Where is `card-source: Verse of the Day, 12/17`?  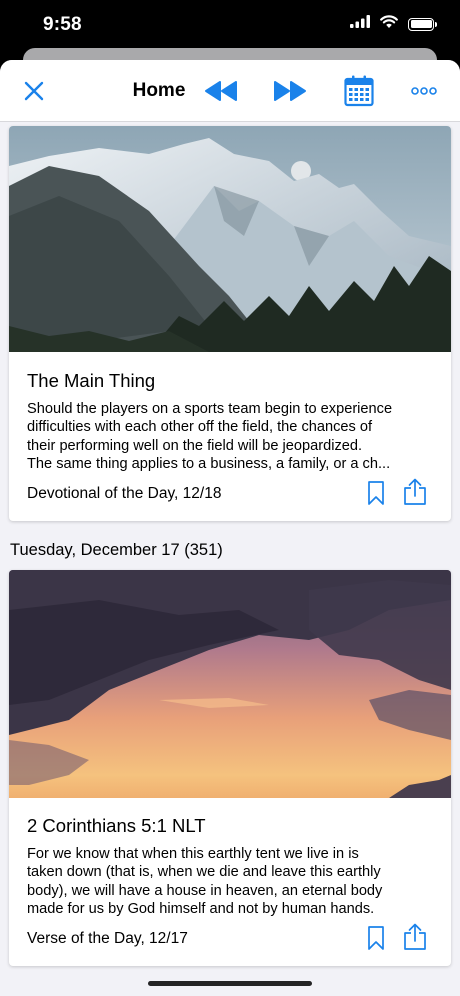
card-source: Verse of the Day, 12/17 is located at coordinates (107, 938).